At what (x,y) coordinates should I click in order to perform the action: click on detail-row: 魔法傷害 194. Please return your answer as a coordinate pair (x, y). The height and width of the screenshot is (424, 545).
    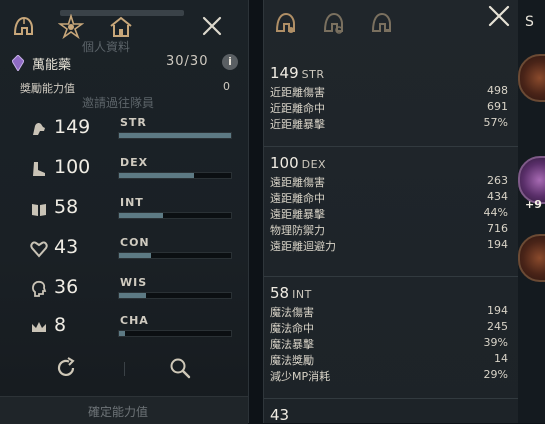
    Looking at the image, I should click on (389, 312).